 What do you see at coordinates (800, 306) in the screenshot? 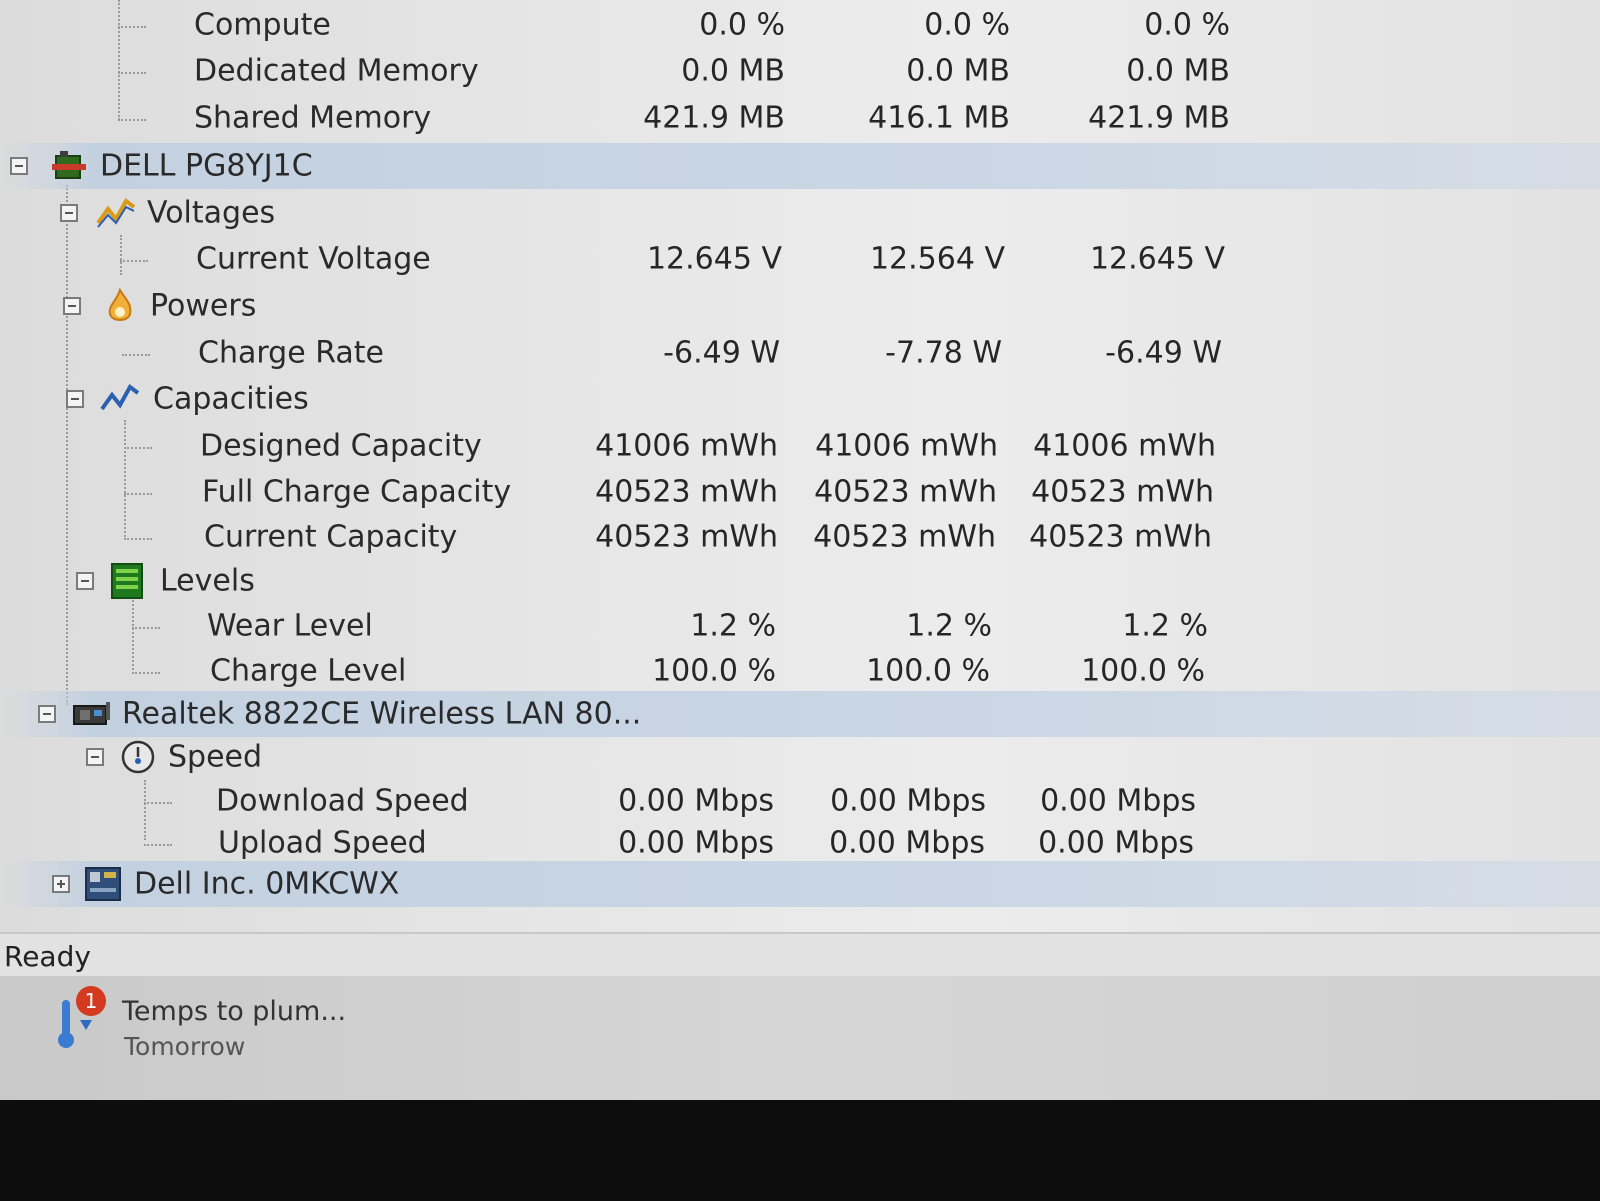
I see `group-row-powers: Powers` at bounding box center [800, 306].